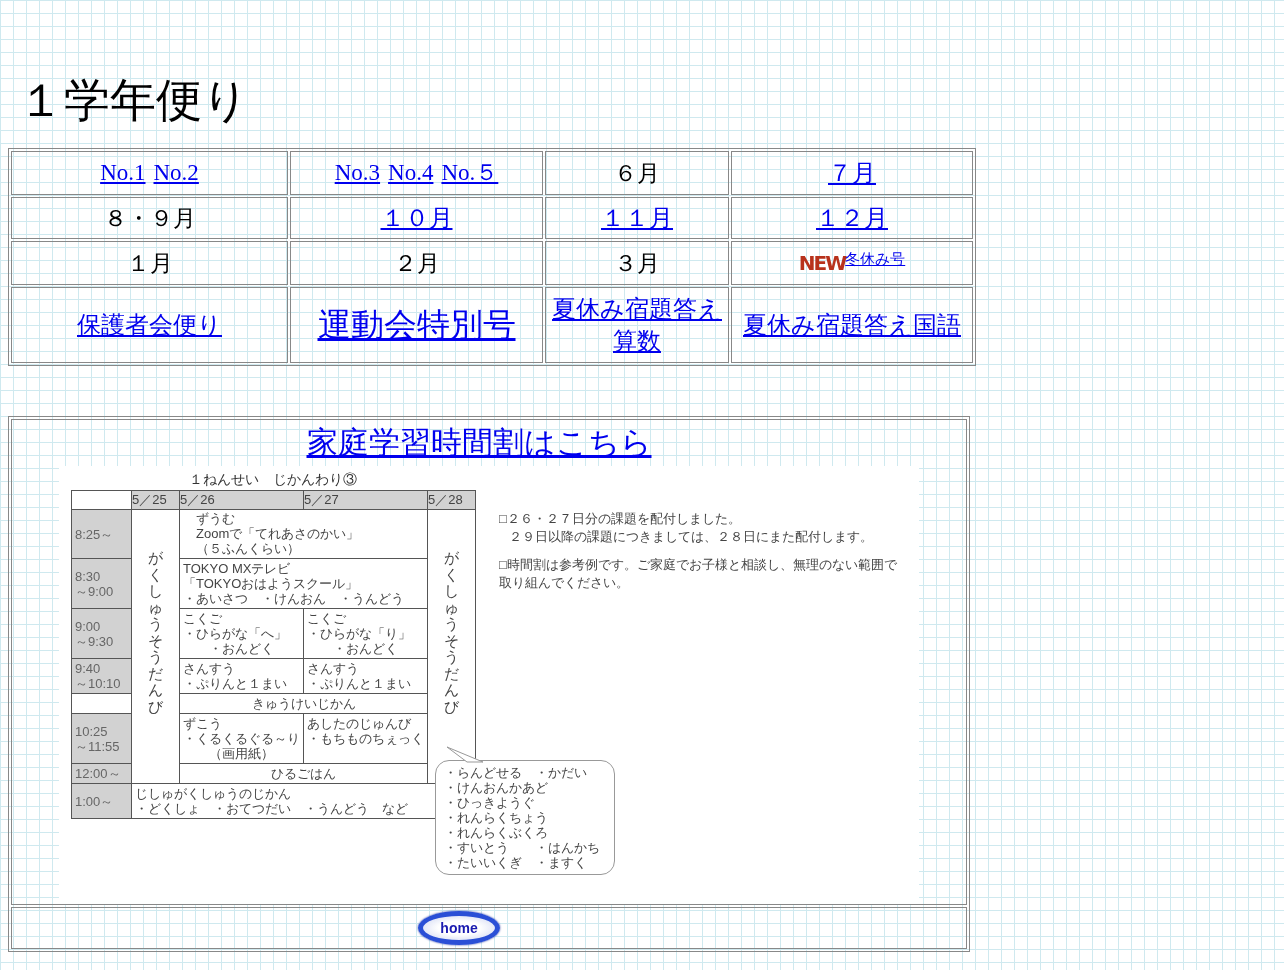 Image resolution: width=1284 pixels, height=970 pixels. Describe the element at coordinates (278, 533) in the screenshot. I see `cell-text: Zoomで「てれあさのかい」` at that location.